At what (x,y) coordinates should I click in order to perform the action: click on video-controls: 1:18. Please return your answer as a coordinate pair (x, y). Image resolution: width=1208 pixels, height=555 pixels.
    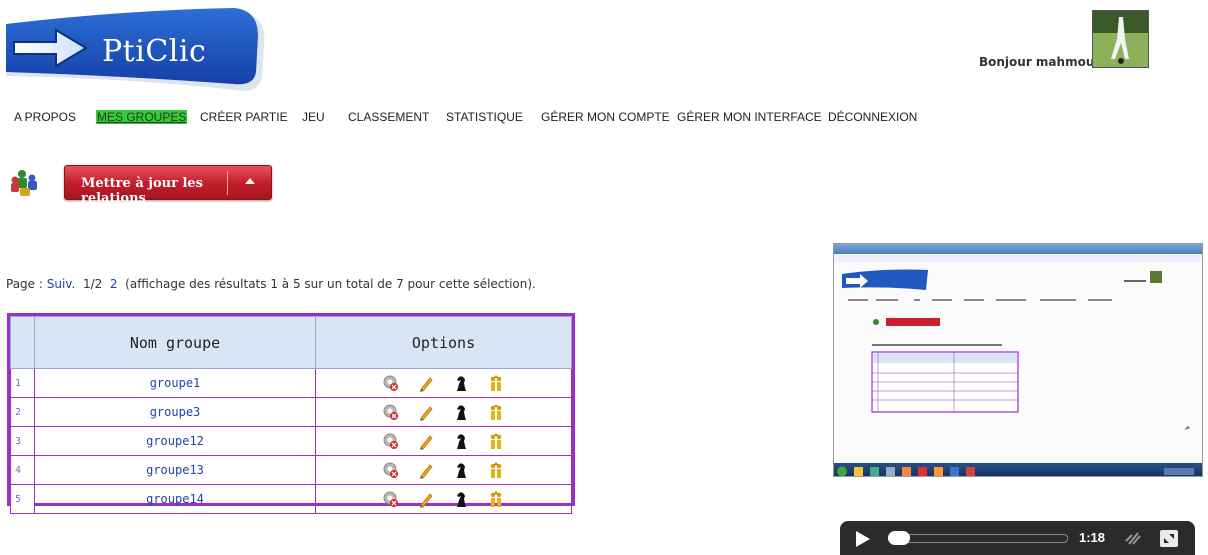
    Looking at the image, I should click on (1017, 538).